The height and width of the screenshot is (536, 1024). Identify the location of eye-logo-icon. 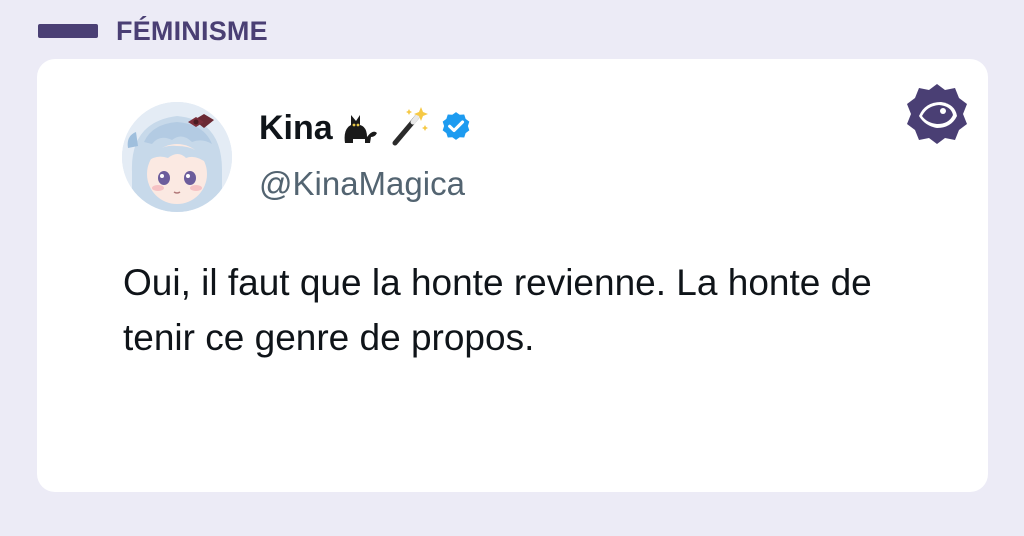
(937, 114).